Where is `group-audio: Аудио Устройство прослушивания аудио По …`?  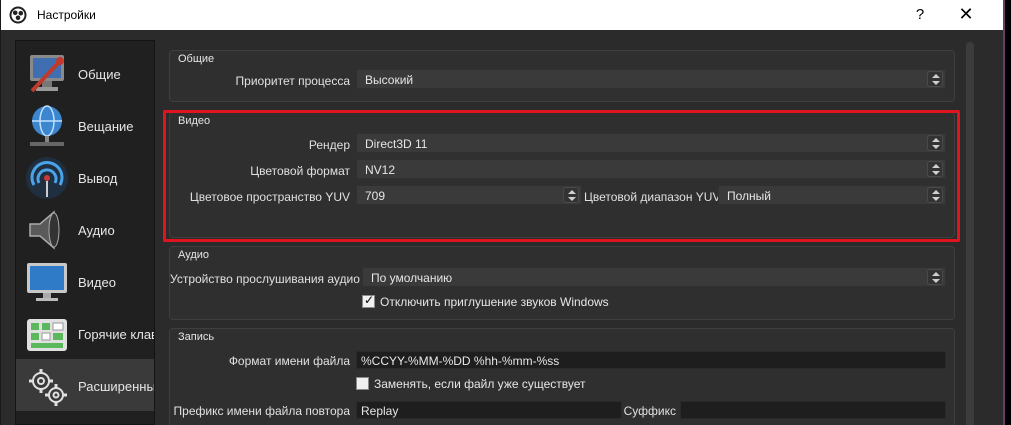
group-audio: Аудио Устройство прослушивания аудио По … is located at coordinates (562, 283).